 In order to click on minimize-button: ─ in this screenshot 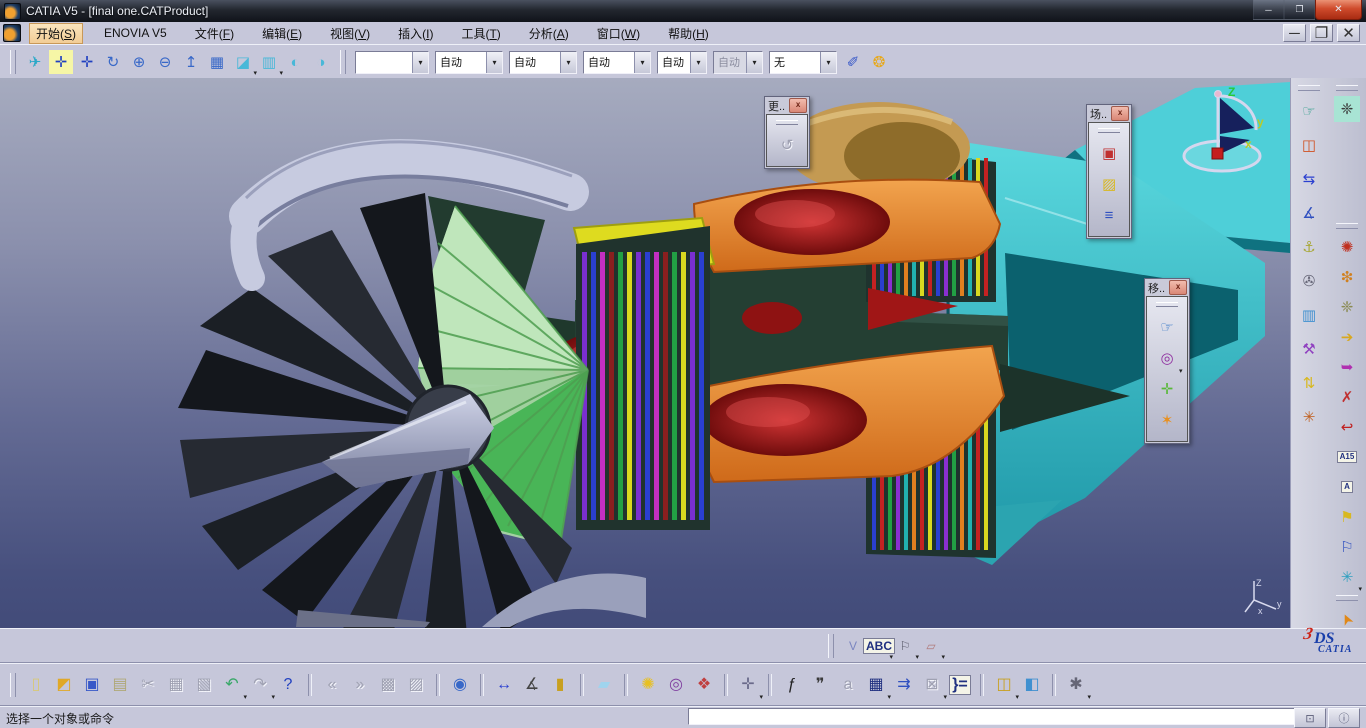, I will do `click(1268, 10)`.